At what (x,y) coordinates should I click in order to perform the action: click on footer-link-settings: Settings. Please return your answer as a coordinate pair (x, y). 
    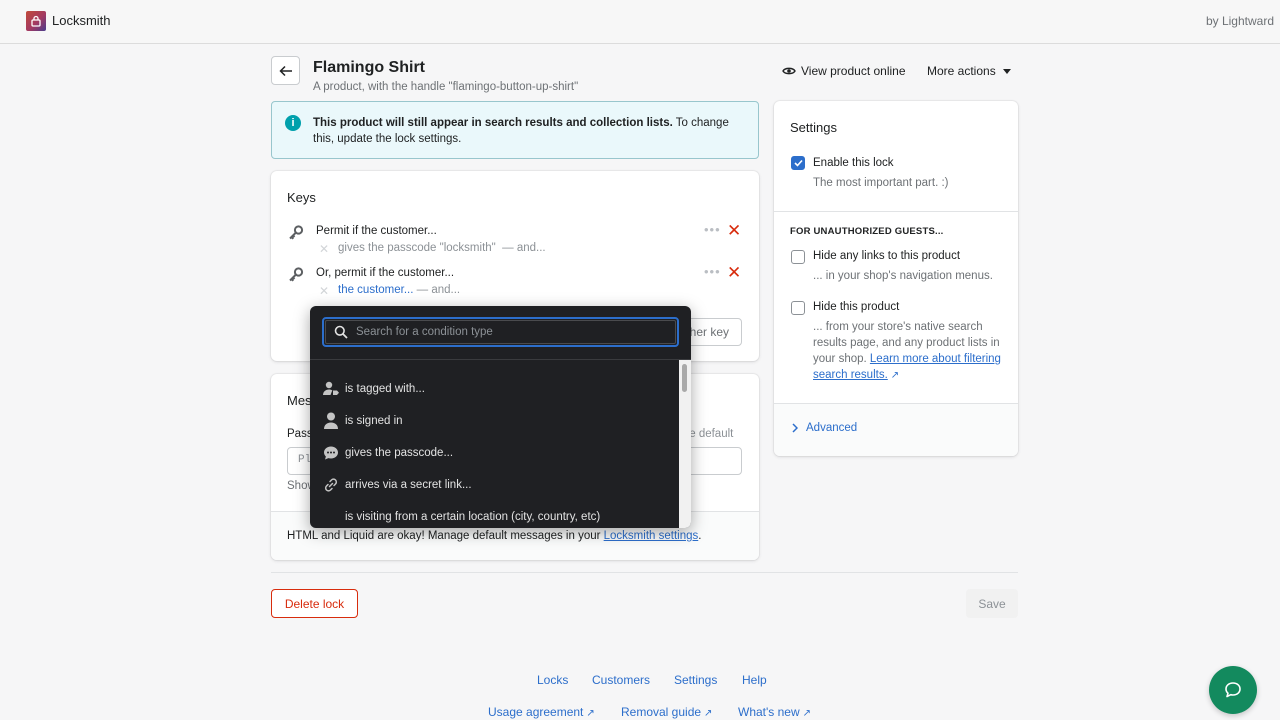
    Looking at the image, I should click on (695, 680).